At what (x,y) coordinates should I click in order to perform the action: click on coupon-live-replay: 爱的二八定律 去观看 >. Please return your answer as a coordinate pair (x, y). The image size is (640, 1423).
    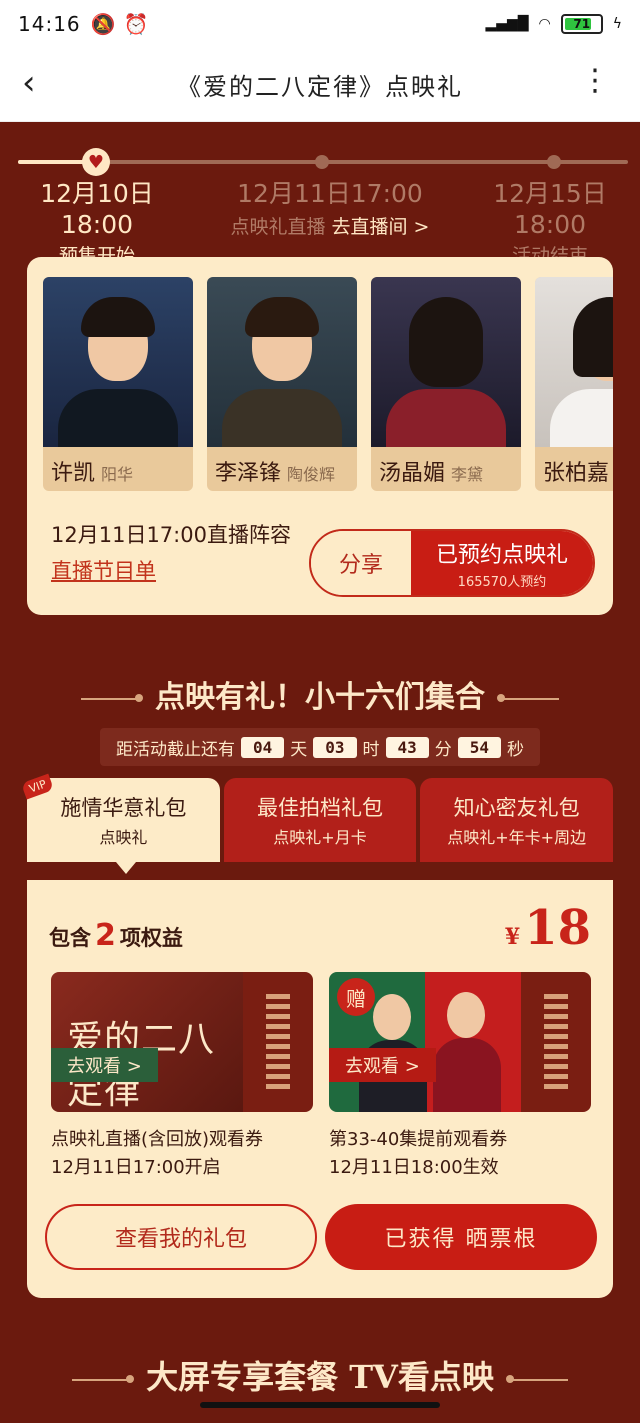
    Looking at the image, I should click on (182, 1042).